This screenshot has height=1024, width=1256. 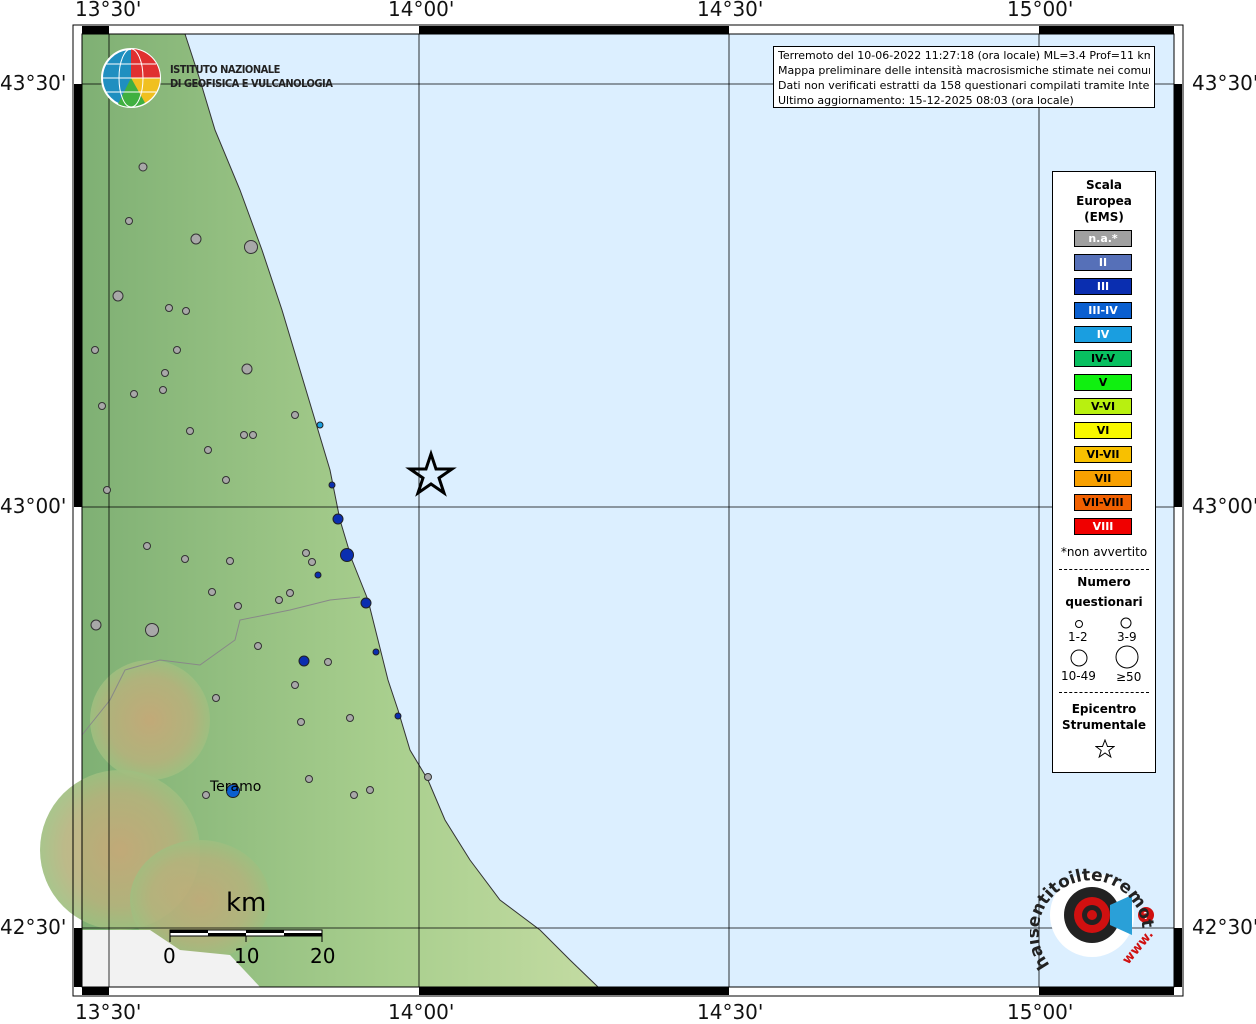 I want to click on legend-swatch: VI-VII, so click(x=1103, y=454).